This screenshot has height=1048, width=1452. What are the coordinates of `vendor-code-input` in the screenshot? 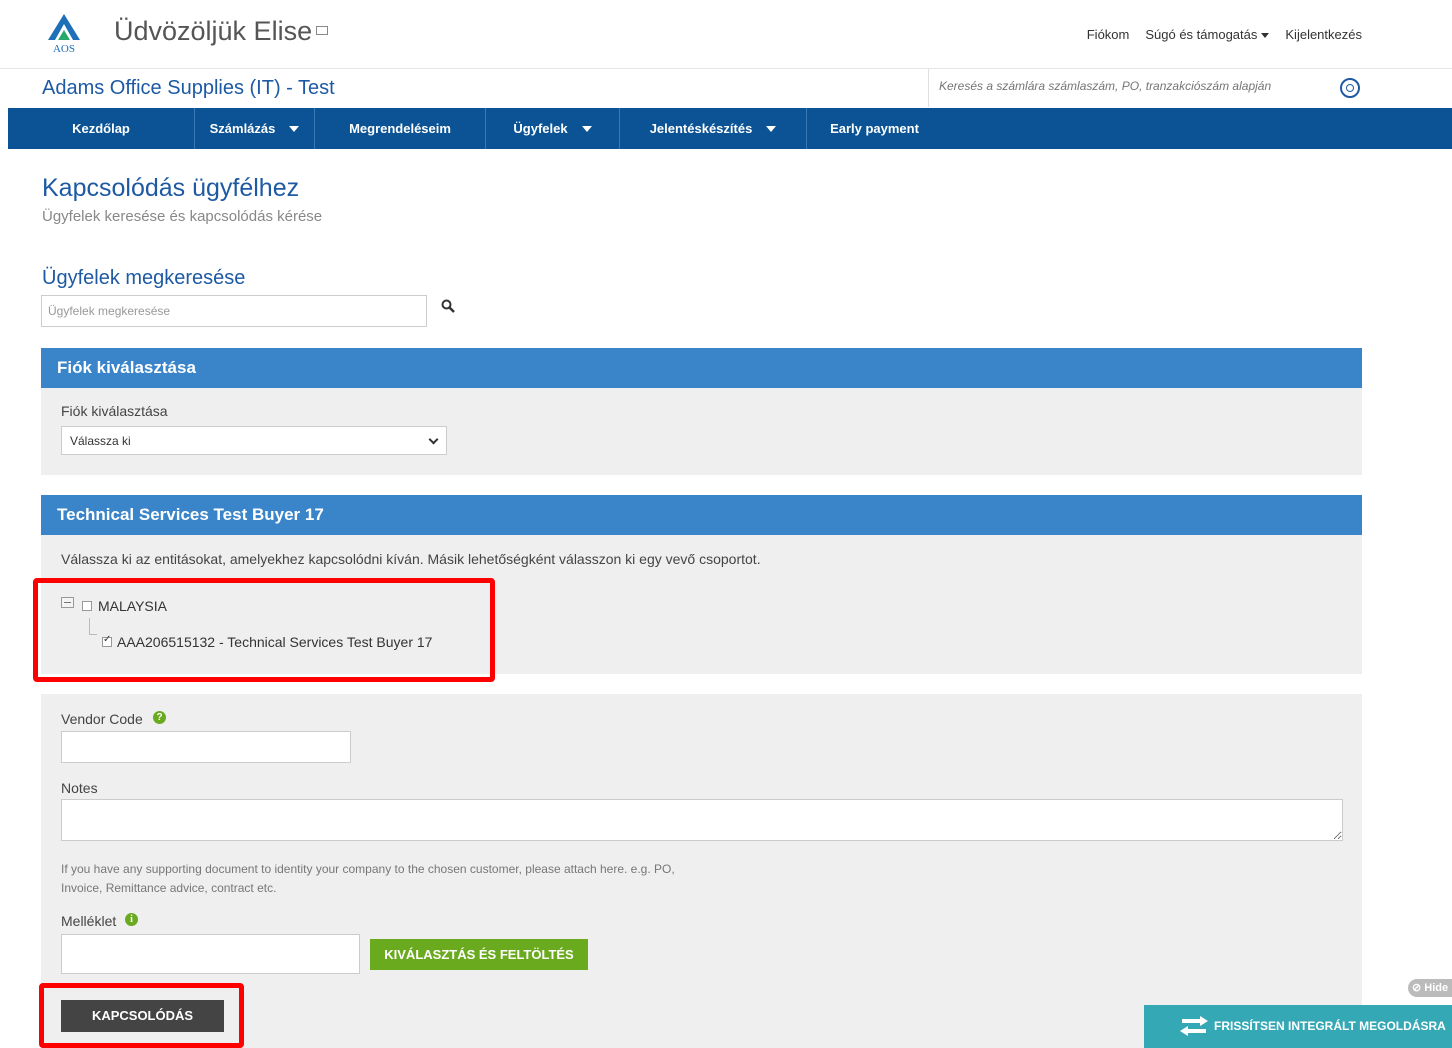 It's located at (206, 747).